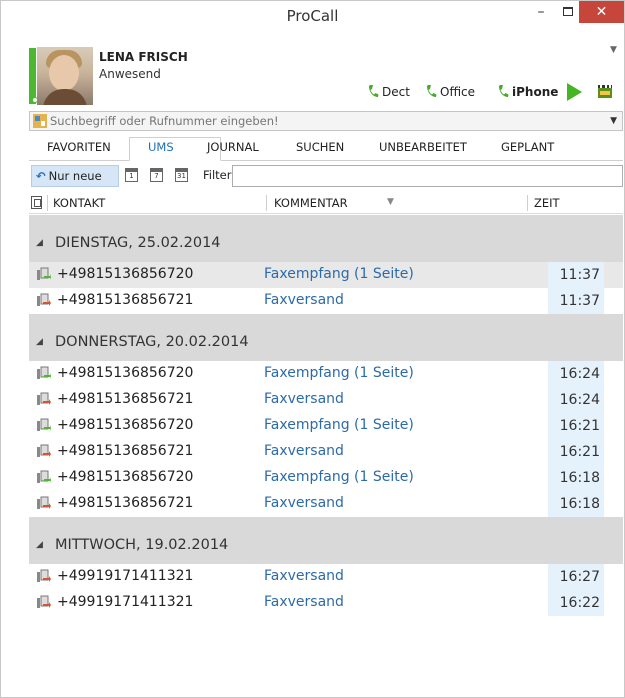 This screenshot has width=625, height=698. What do you see at coordinates (152, 342) in the screenshot?
I see `group-date-title: DONNERSTAG, 20.02.2014` at bounding box center [152, 342].